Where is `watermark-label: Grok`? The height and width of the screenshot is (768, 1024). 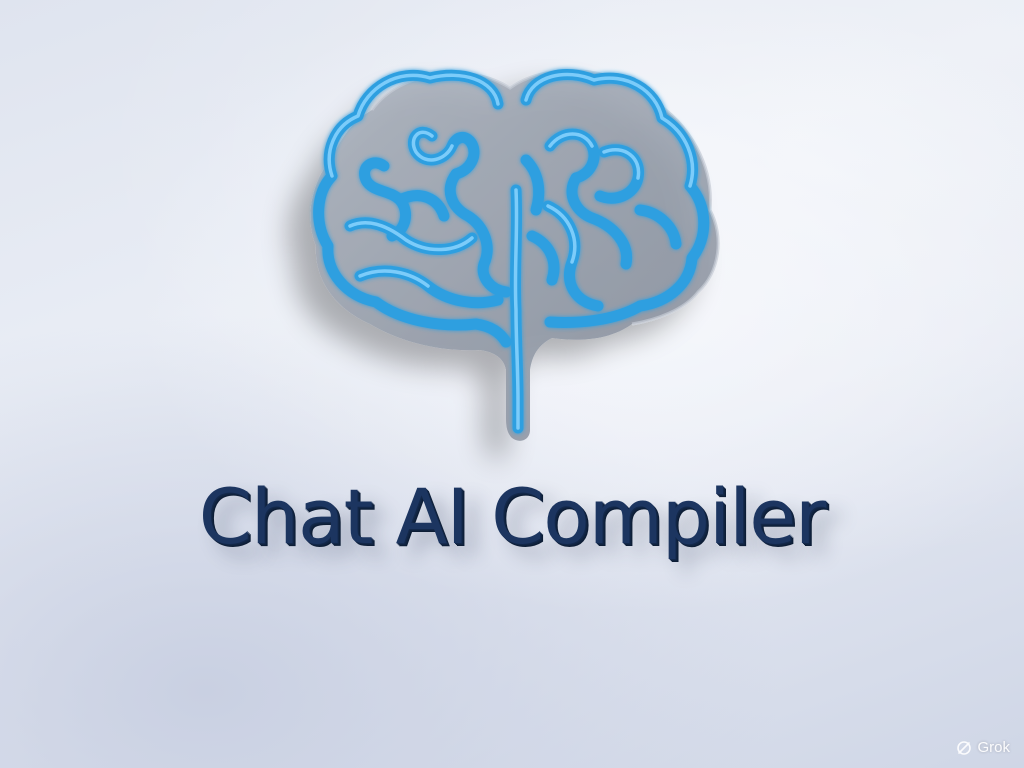
watermark-label: Grok is located at coordinates (993, 747).